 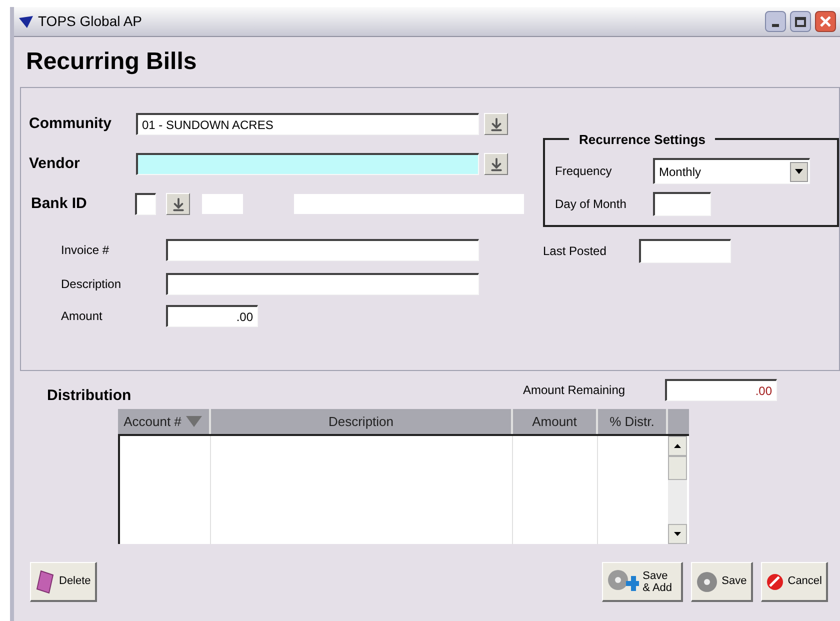 I want to click on field-label: Bank ID, so click(x=59, y=204).